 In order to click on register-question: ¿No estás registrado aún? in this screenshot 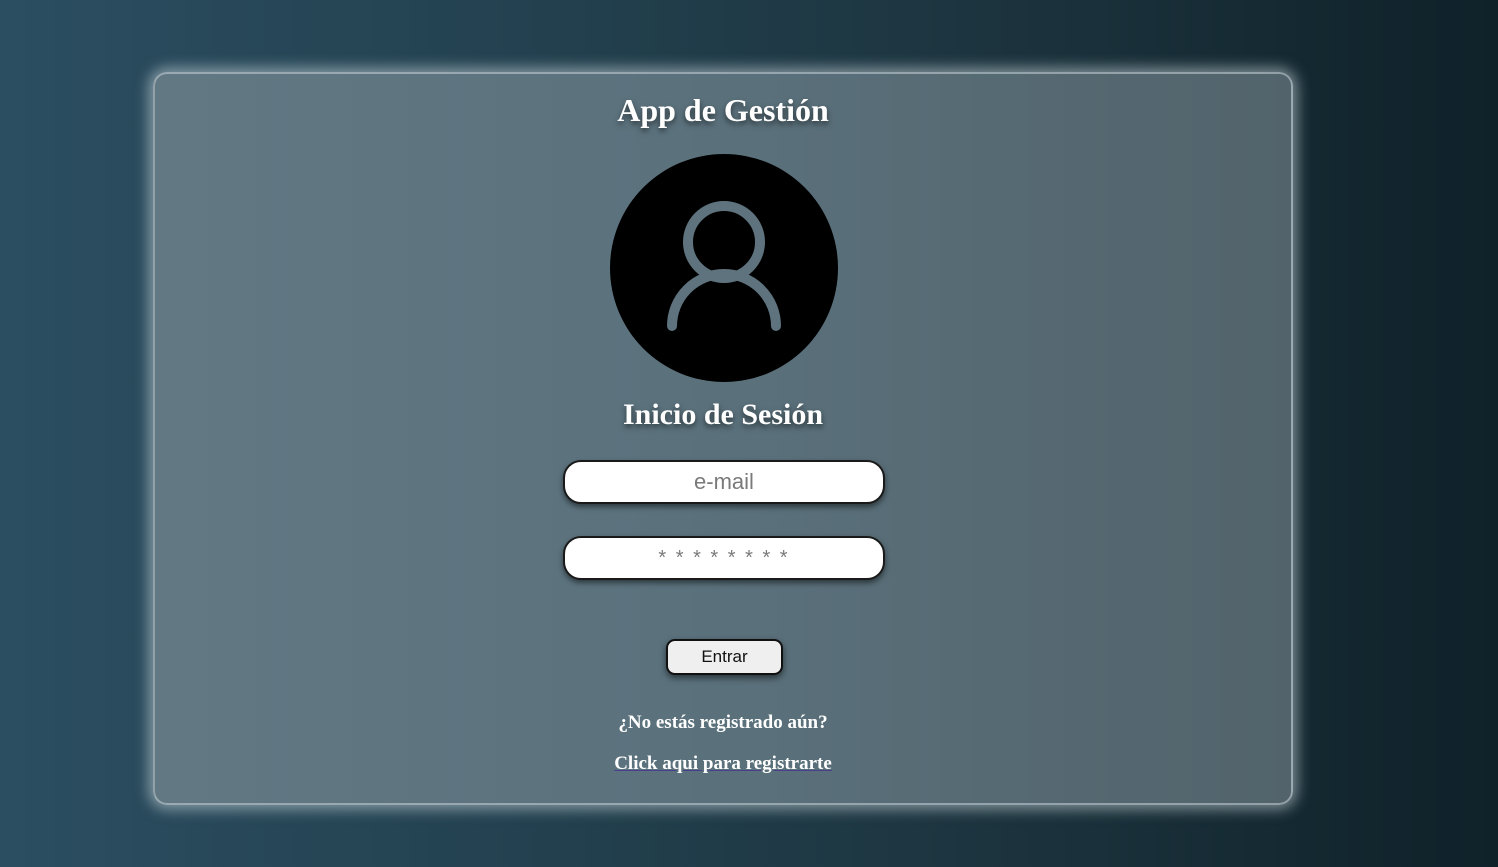, I will do `click(723, 722)`.